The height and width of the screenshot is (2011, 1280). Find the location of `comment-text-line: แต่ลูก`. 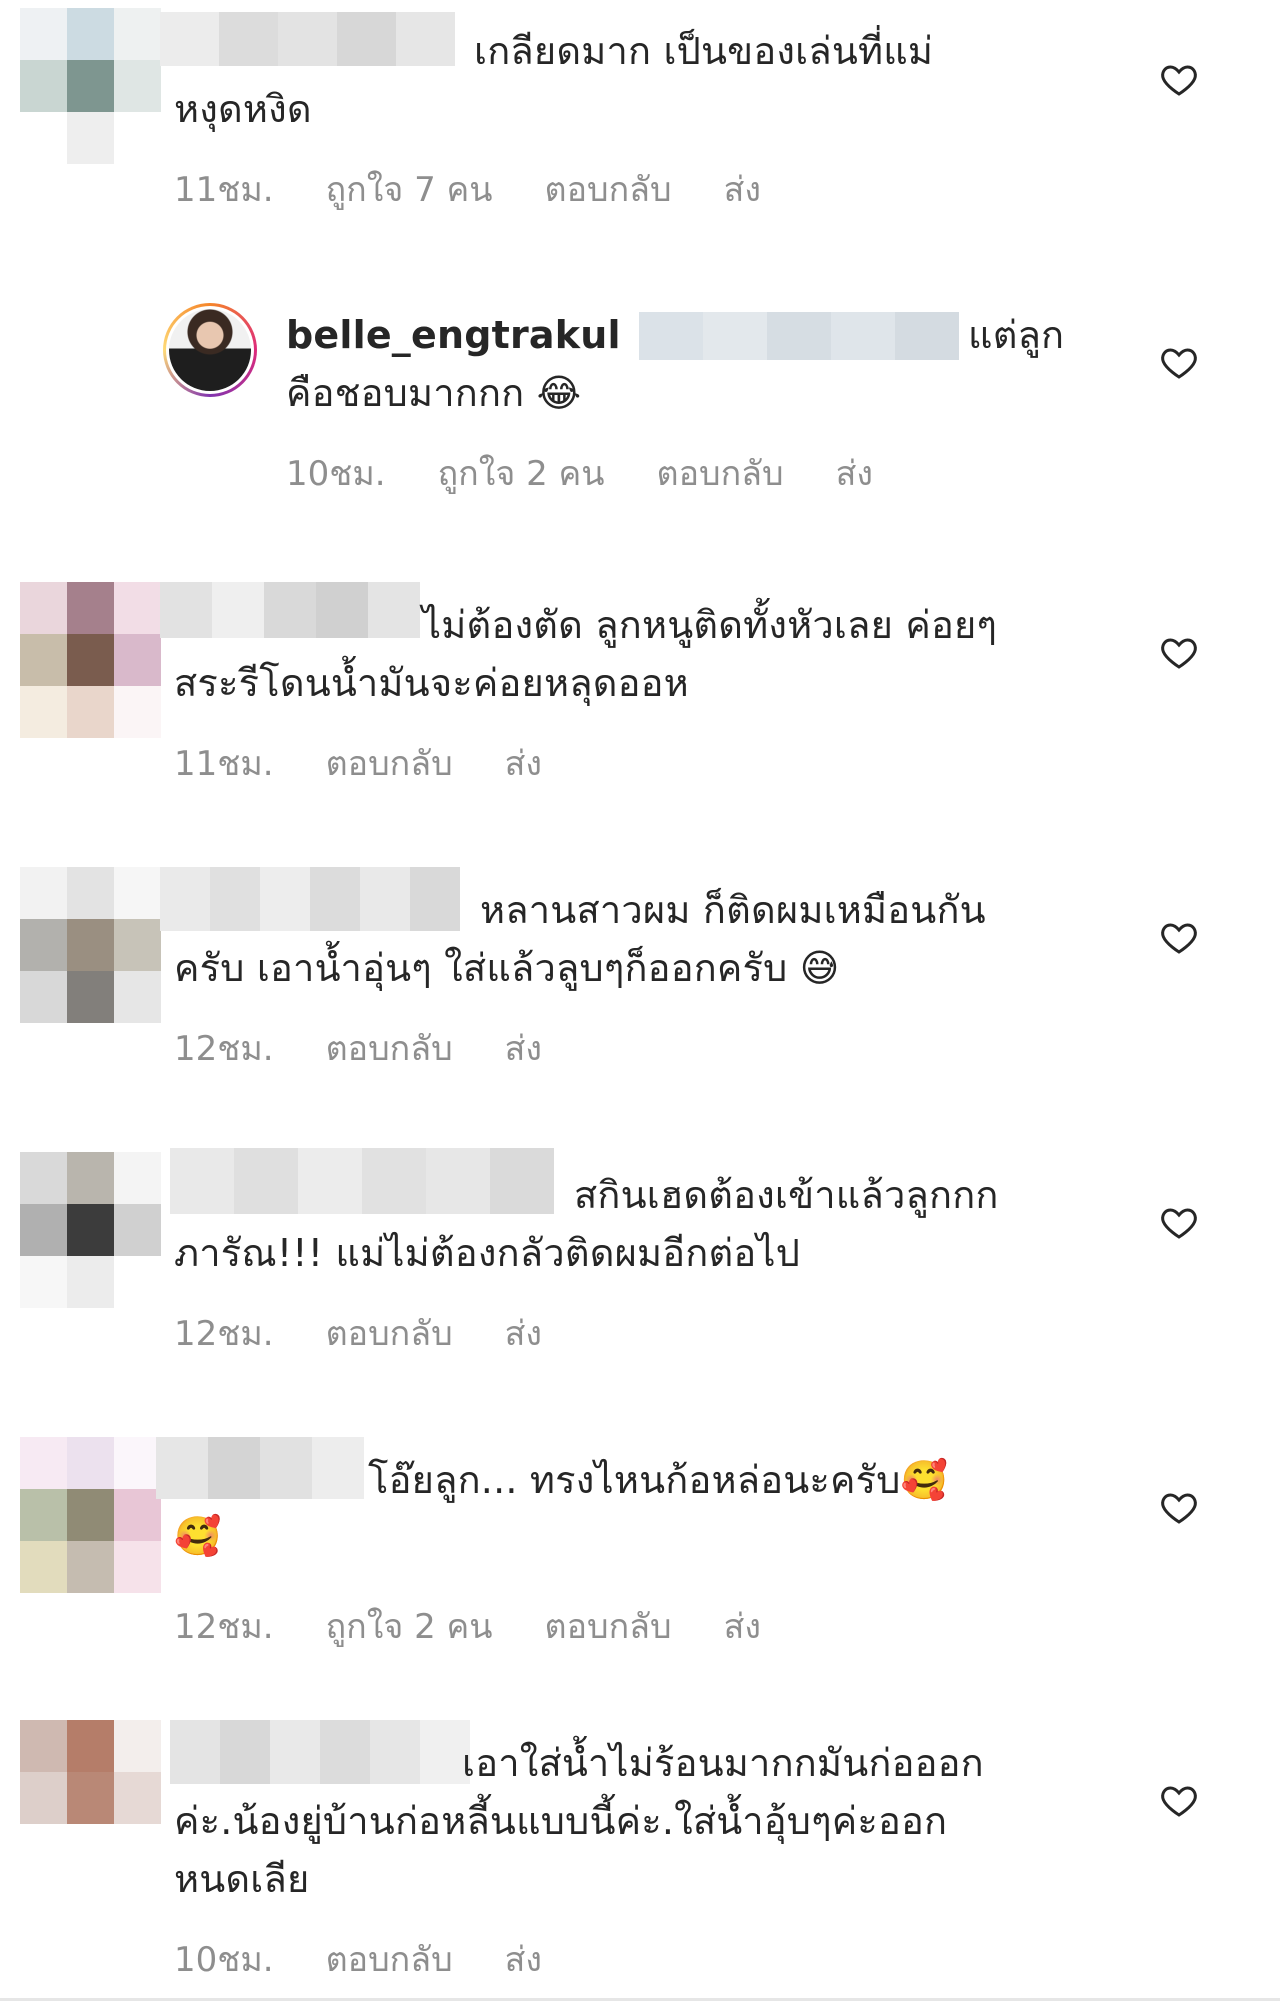

comment-text-line: แต่ลูก is located at coordinates (1016, 335).